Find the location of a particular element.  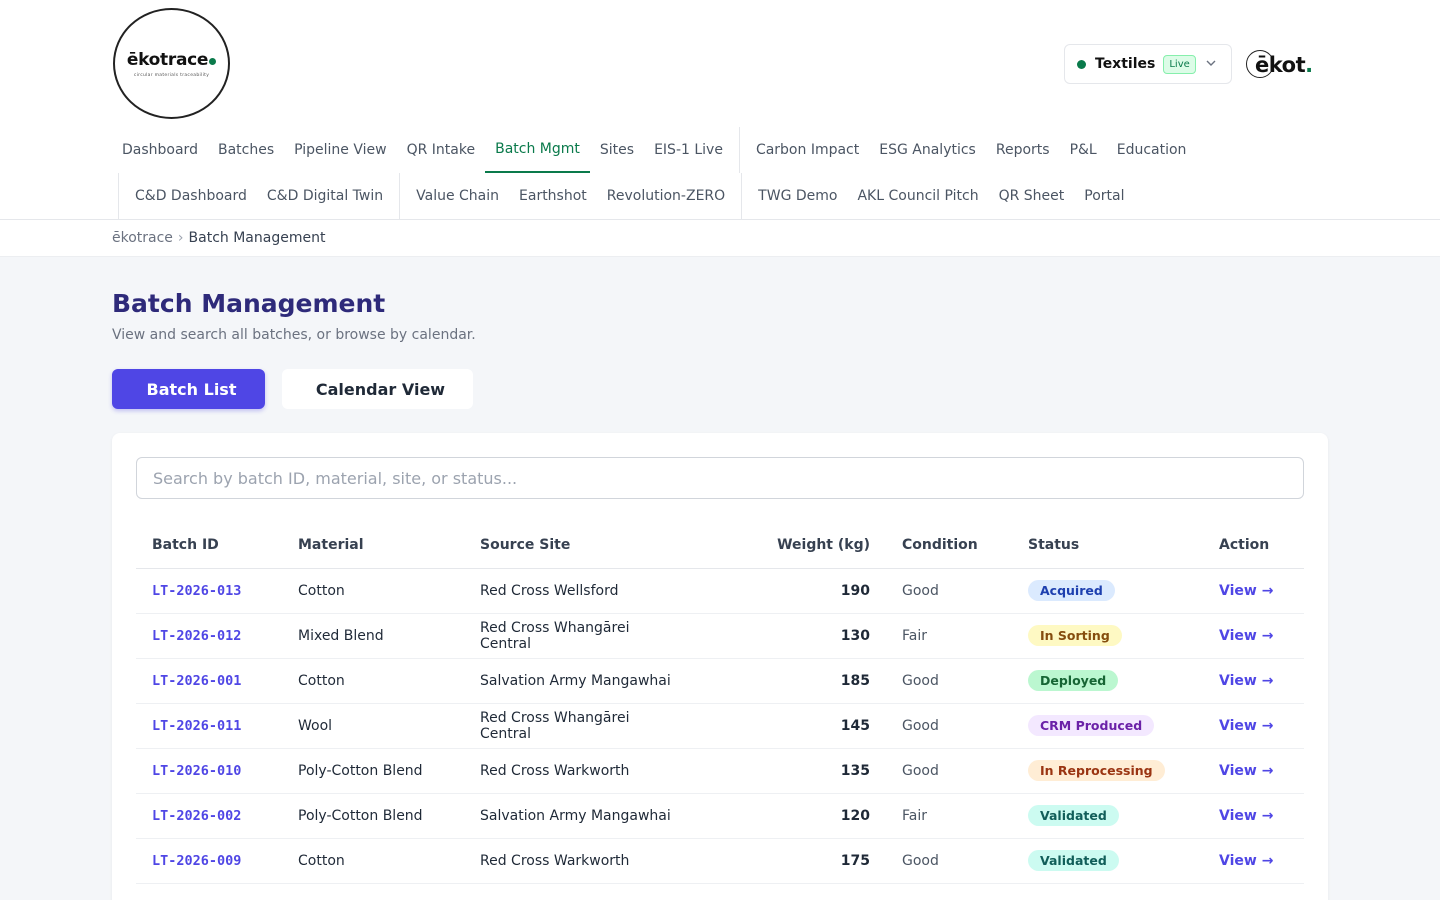

cell-batch-id: LT-2026-012 is located at coordinates (209, 636).